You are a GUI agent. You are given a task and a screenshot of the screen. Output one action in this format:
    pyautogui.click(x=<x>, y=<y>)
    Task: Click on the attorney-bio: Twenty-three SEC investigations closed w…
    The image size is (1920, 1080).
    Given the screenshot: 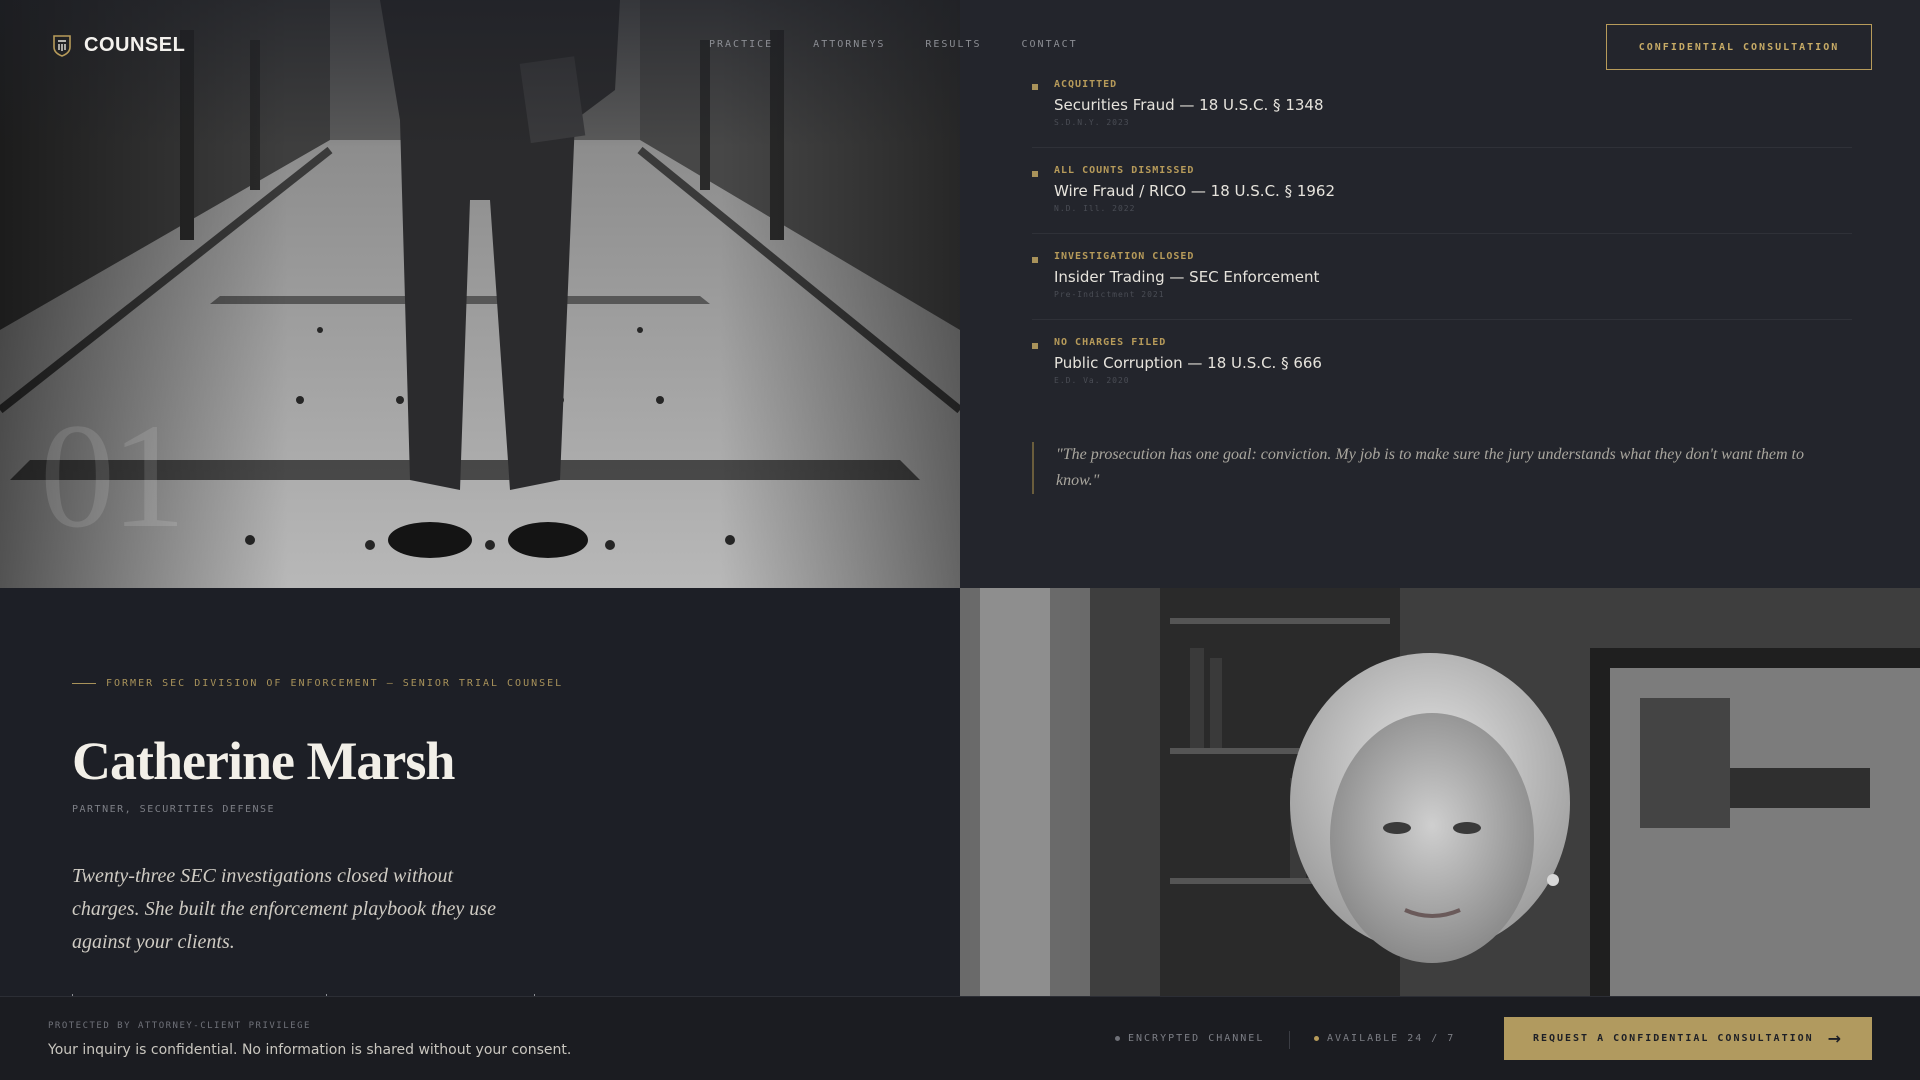 What is the action you would take?
    pyautogui.click(x=284, y=909)
    